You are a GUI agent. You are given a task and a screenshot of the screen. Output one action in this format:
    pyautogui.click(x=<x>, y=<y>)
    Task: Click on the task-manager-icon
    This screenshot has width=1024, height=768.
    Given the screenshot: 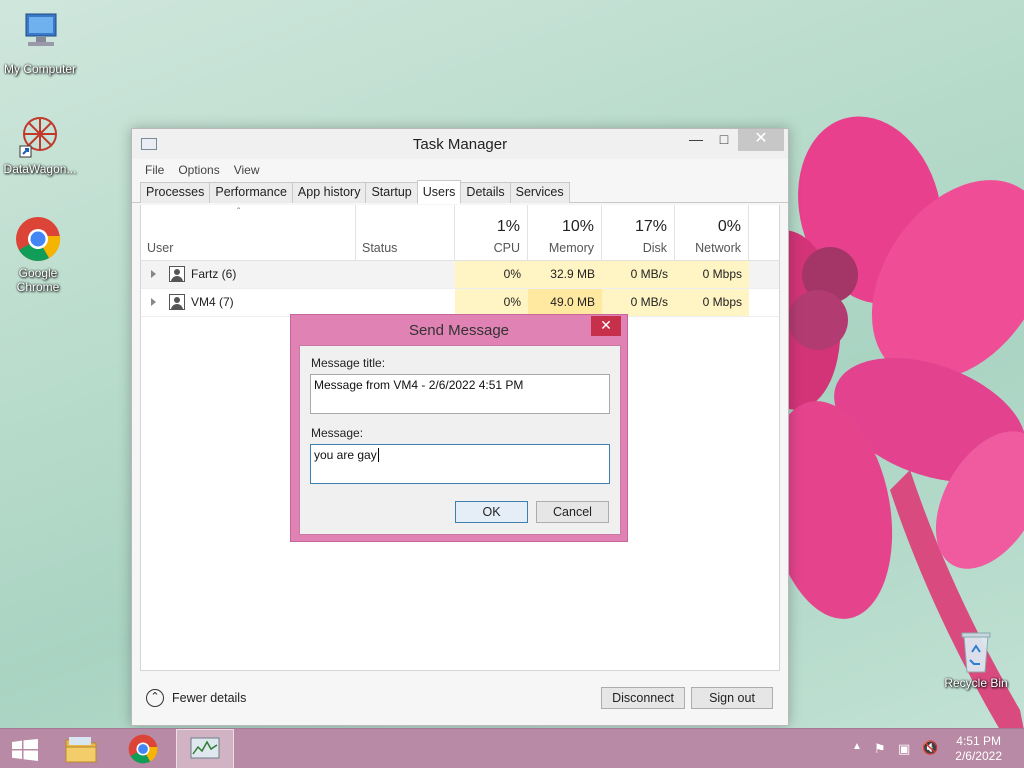 What is the action you would take?
    pyautogui.click(x=205, y=748)
    